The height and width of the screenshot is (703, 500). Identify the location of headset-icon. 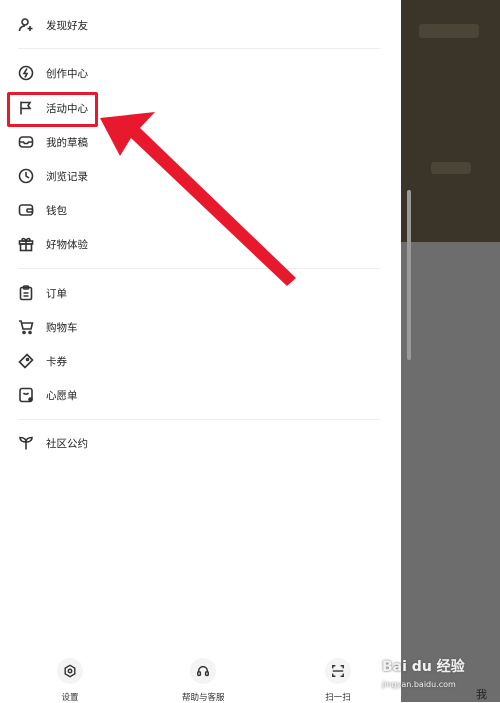
(203, 671).